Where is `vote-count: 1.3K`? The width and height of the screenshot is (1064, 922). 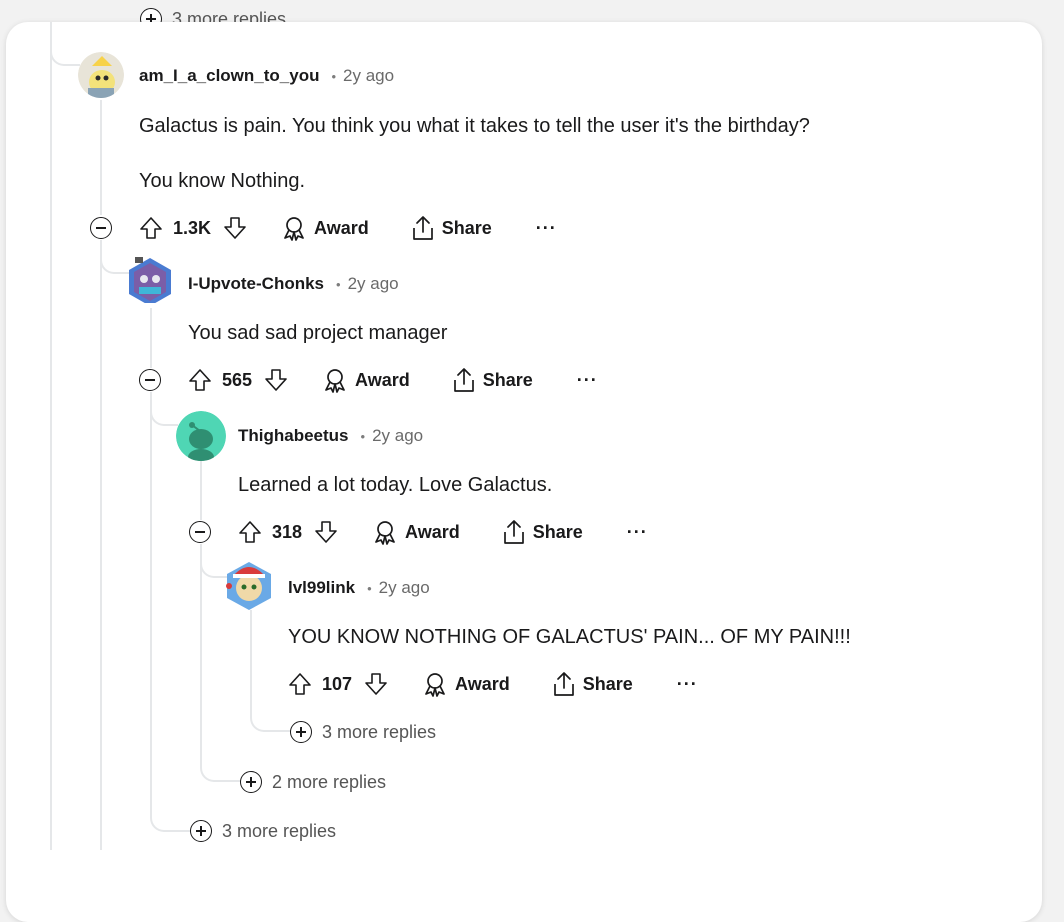 vote-count: 1.3K is located at coordinates (192, 227).